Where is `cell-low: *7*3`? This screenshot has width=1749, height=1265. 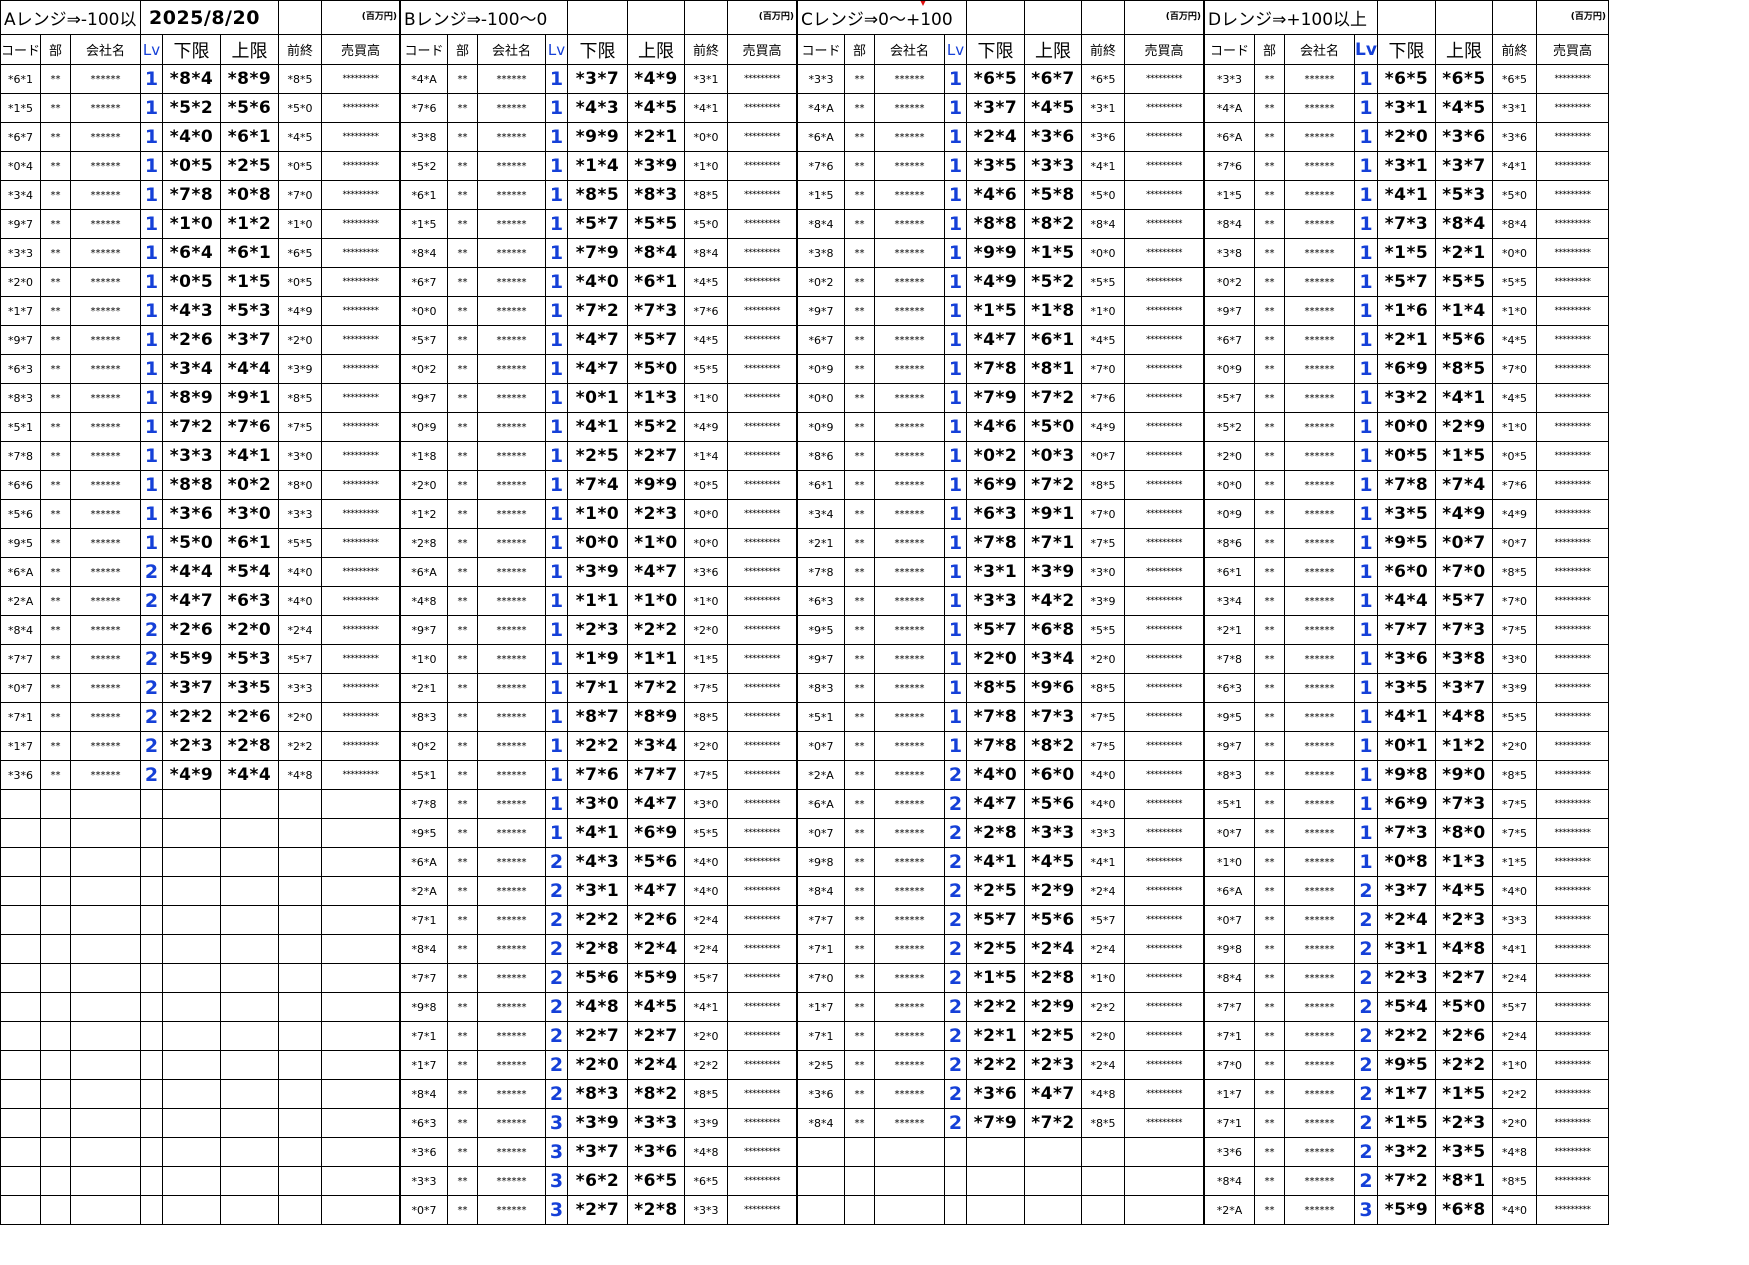
cell-low: *7*3 is located at coordinates (1406, 833).